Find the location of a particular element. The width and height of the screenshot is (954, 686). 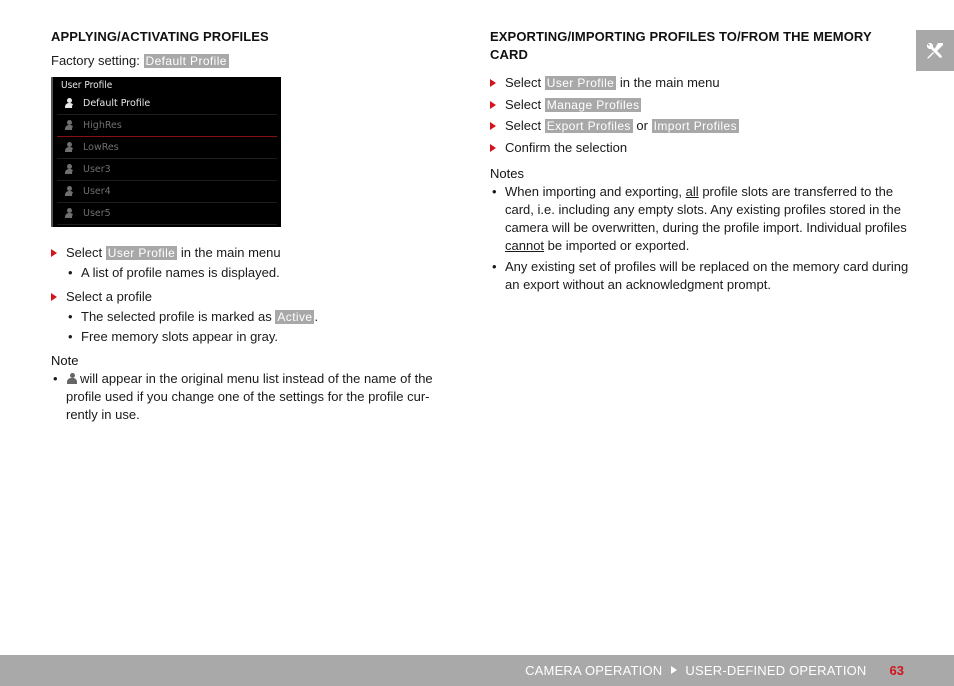

note-heading: Note is located at coordinates (65, 360).